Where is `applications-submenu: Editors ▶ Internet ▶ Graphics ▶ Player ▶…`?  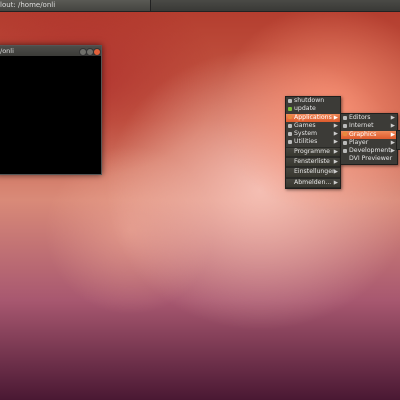 applications-submenu: Editors ▶ Internet ▶ Graphics ▶ Player ▶… is located at coordinates (369, 139).